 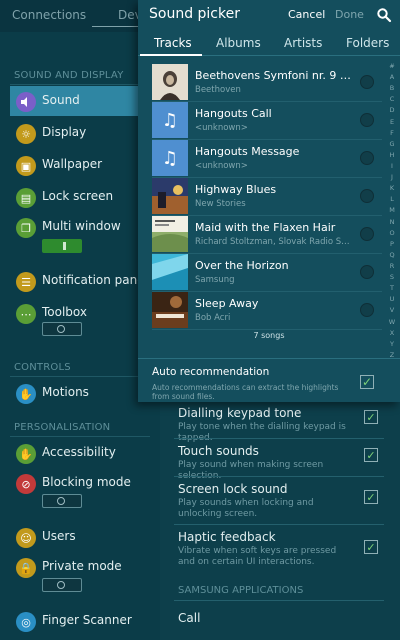 What do you see at coordinates (303, 43) in the screenshot?
I see `tab-artists: Artists` at bounding box center [303, 43].